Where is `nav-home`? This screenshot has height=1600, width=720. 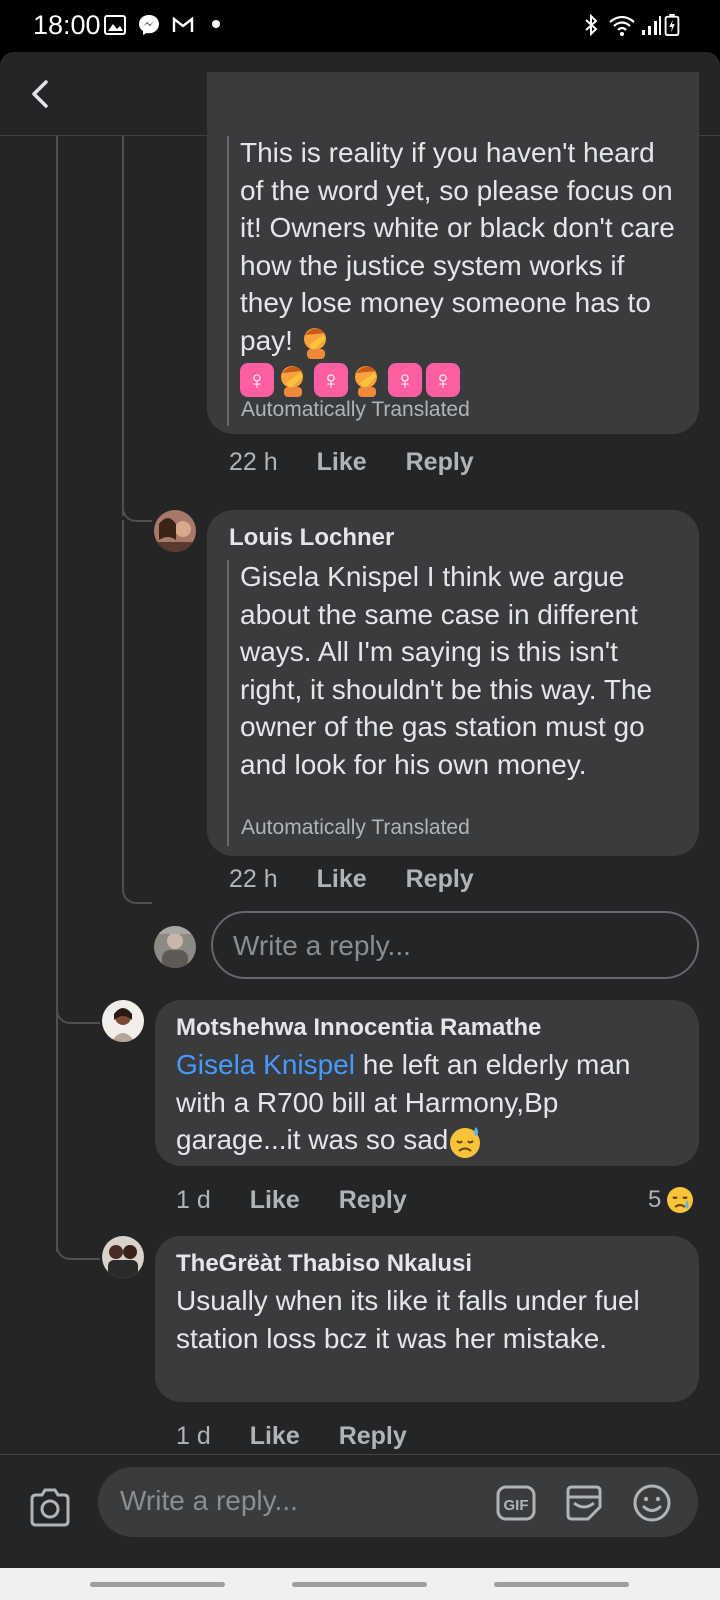
nav-home is located at coordinates (359, 1584).